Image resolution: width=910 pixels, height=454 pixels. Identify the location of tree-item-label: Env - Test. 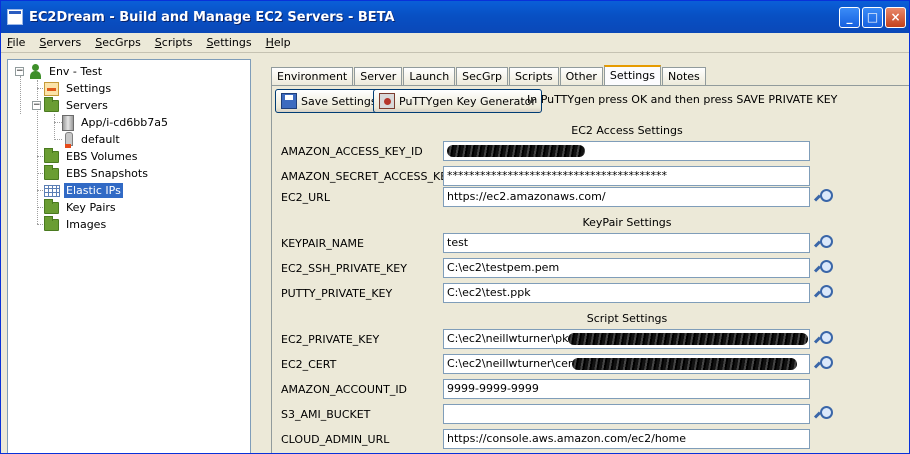
(76, 71).